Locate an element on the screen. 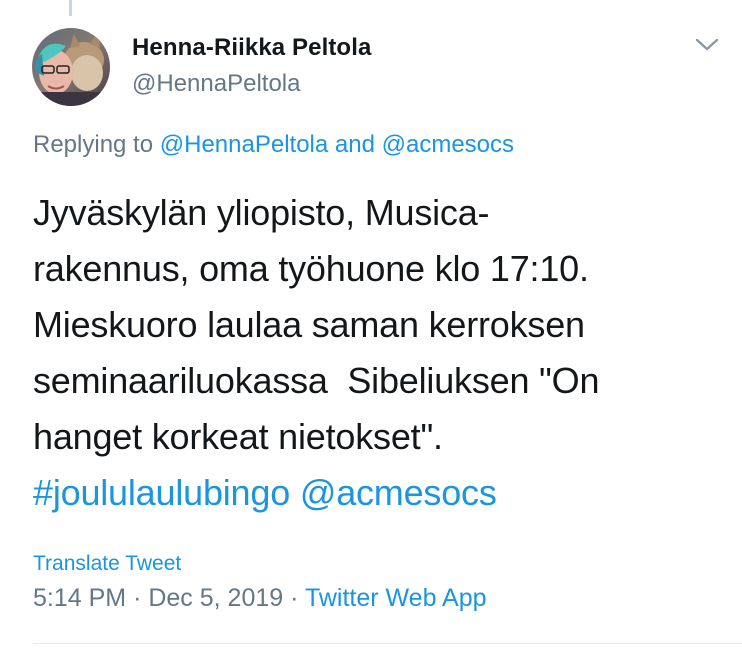 This screenshot has height=648, width=742. tweet-text-line: Mieskuoro laulaa saman kerroksen is located at coordinates (309, 324).